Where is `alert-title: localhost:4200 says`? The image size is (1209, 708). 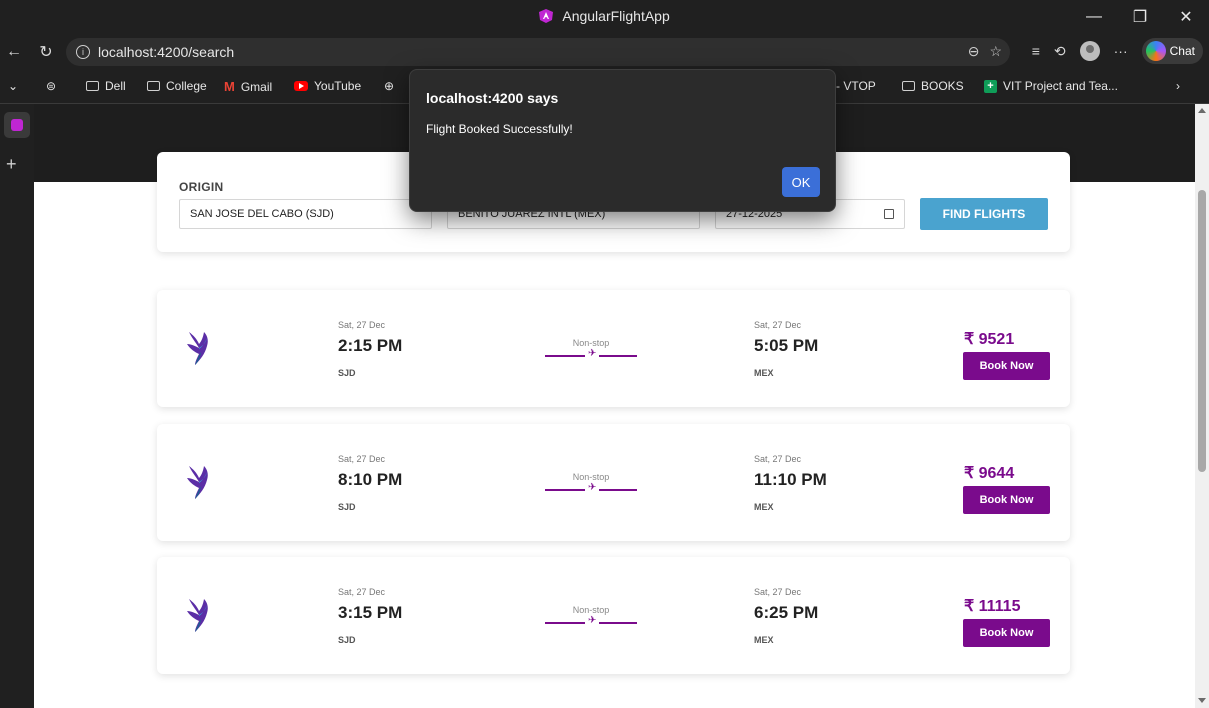
alert-title: localhost:4200 says is located at coordinates (492, 98).